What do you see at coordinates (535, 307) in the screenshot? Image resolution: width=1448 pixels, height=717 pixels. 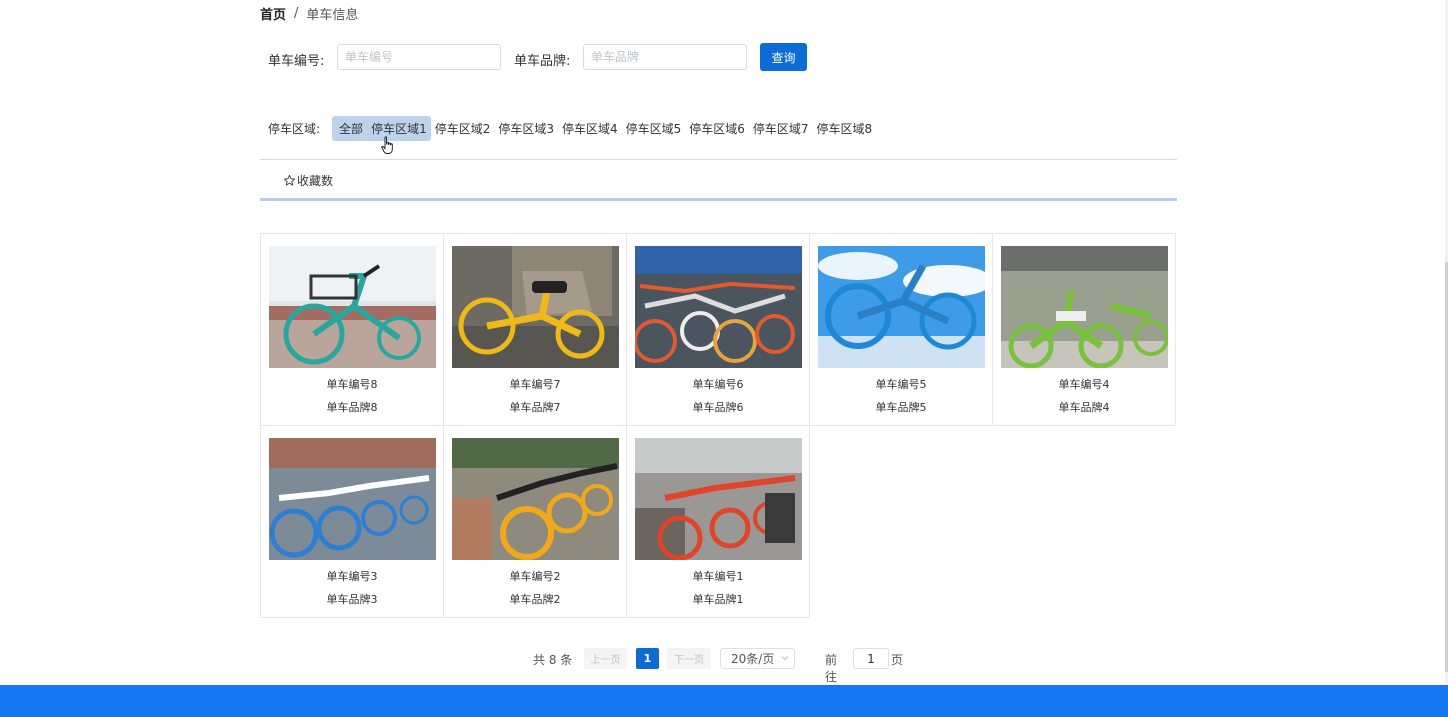 I see `yellow-bicycle-photo` at bounding box center [535, 307].